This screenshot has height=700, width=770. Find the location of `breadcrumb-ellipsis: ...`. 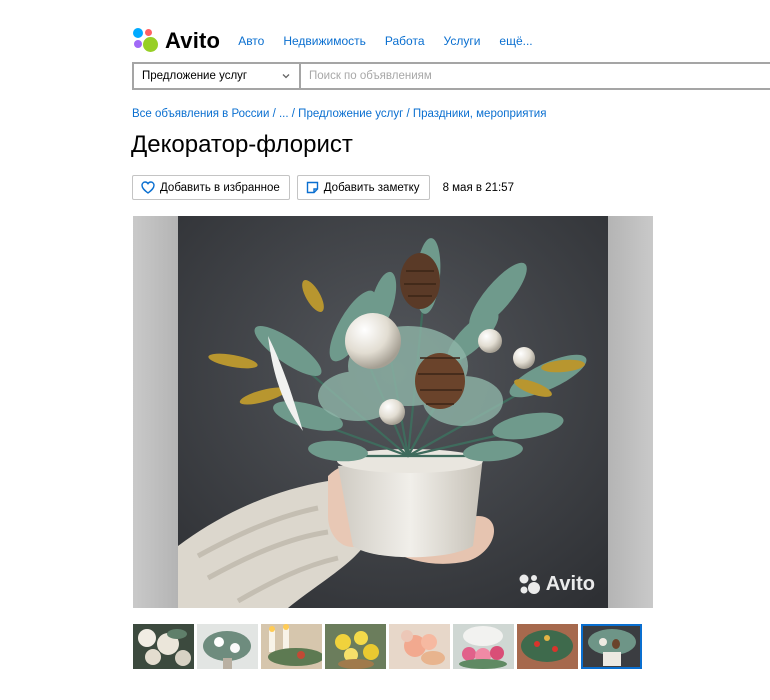

breadcrumb-ellipsis: ... is located at coordinates (284, 114).